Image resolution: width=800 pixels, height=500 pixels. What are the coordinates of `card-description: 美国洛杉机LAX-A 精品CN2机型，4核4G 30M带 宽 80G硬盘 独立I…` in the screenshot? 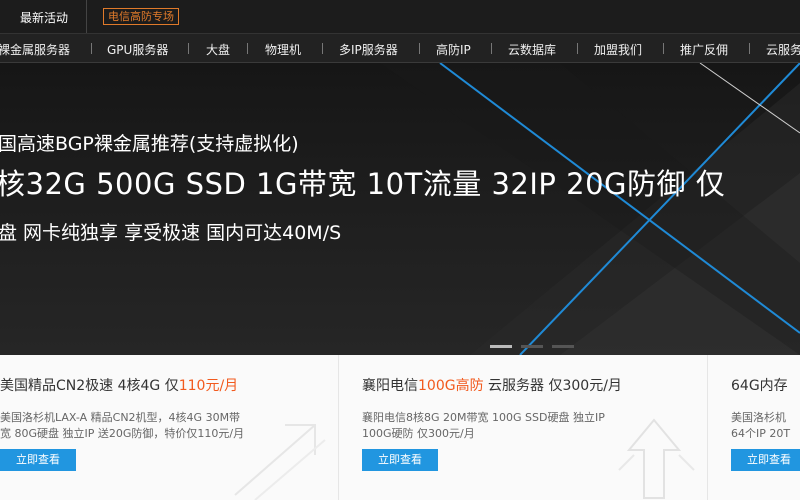 It's located at (122, 425).